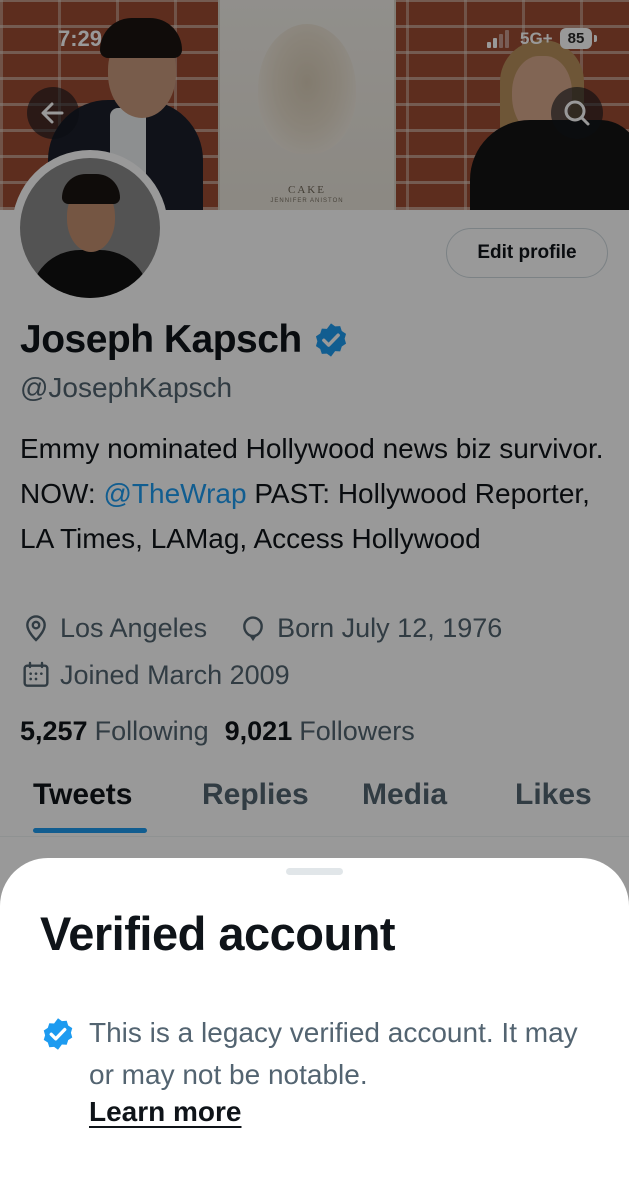 The width and height of the screenshot is (629, 1200). Describe the element at coordinates (314, 871) in the screenshot. I see `sheet-grabber` at that location.